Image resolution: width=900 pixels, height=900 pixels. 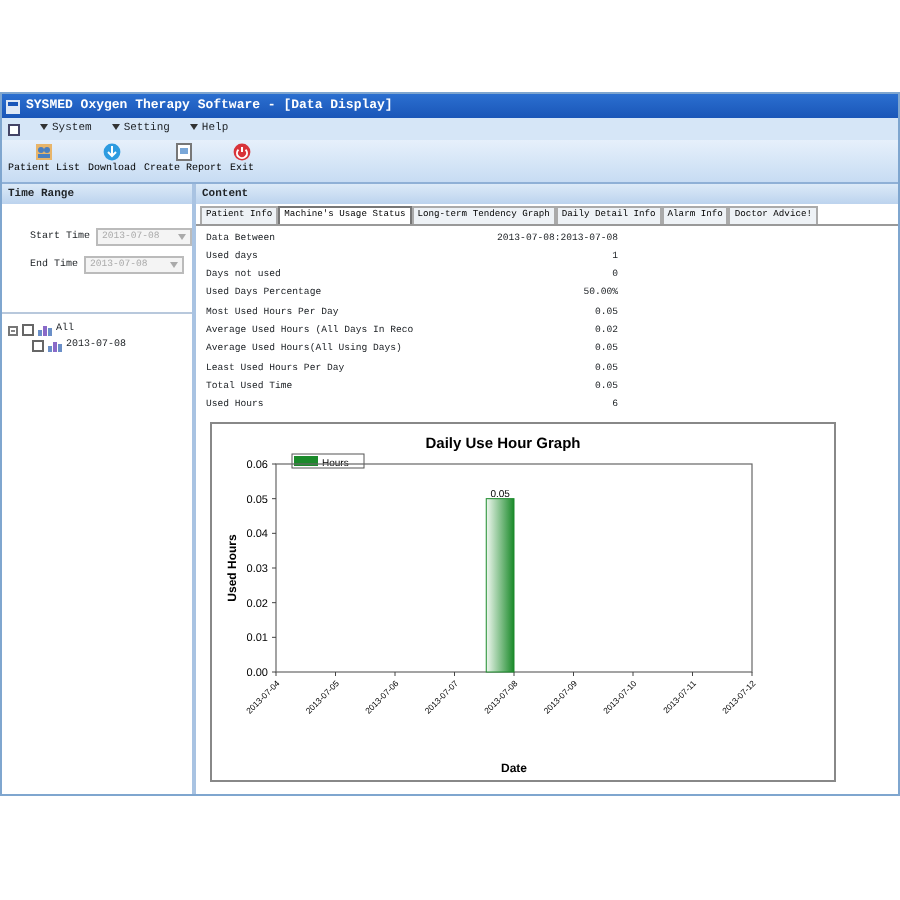 I want to click on document-icon, so click(x=183, y=152).